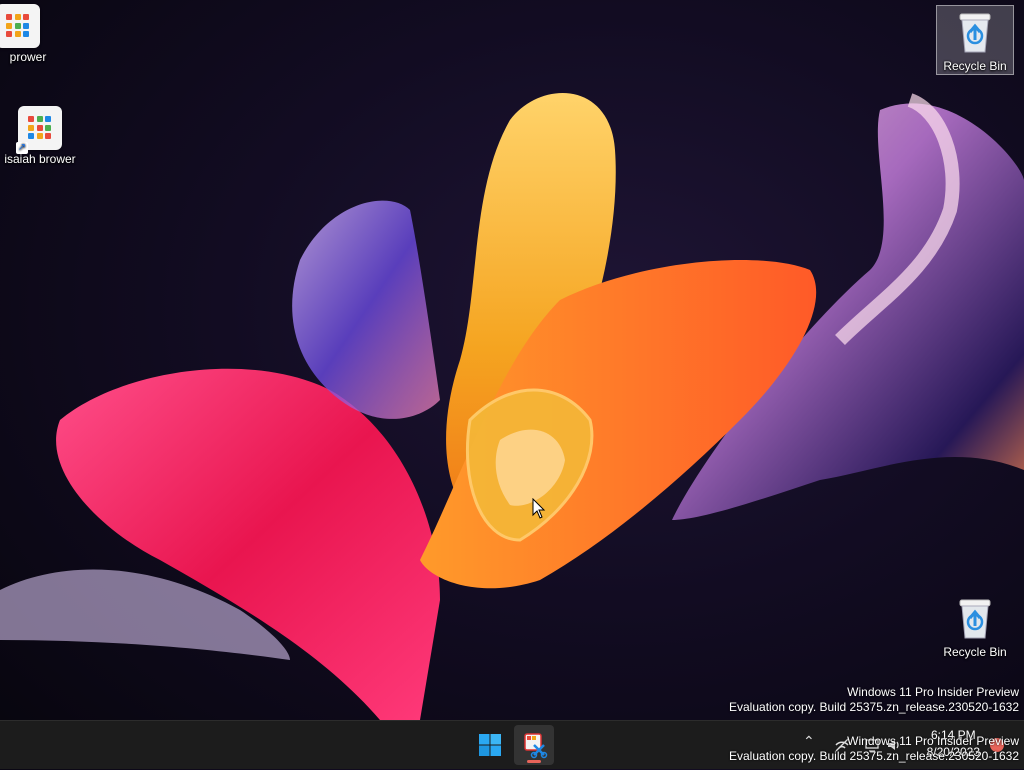  I want to click on taskbar-app-snipping-tool, so click(534, 745).